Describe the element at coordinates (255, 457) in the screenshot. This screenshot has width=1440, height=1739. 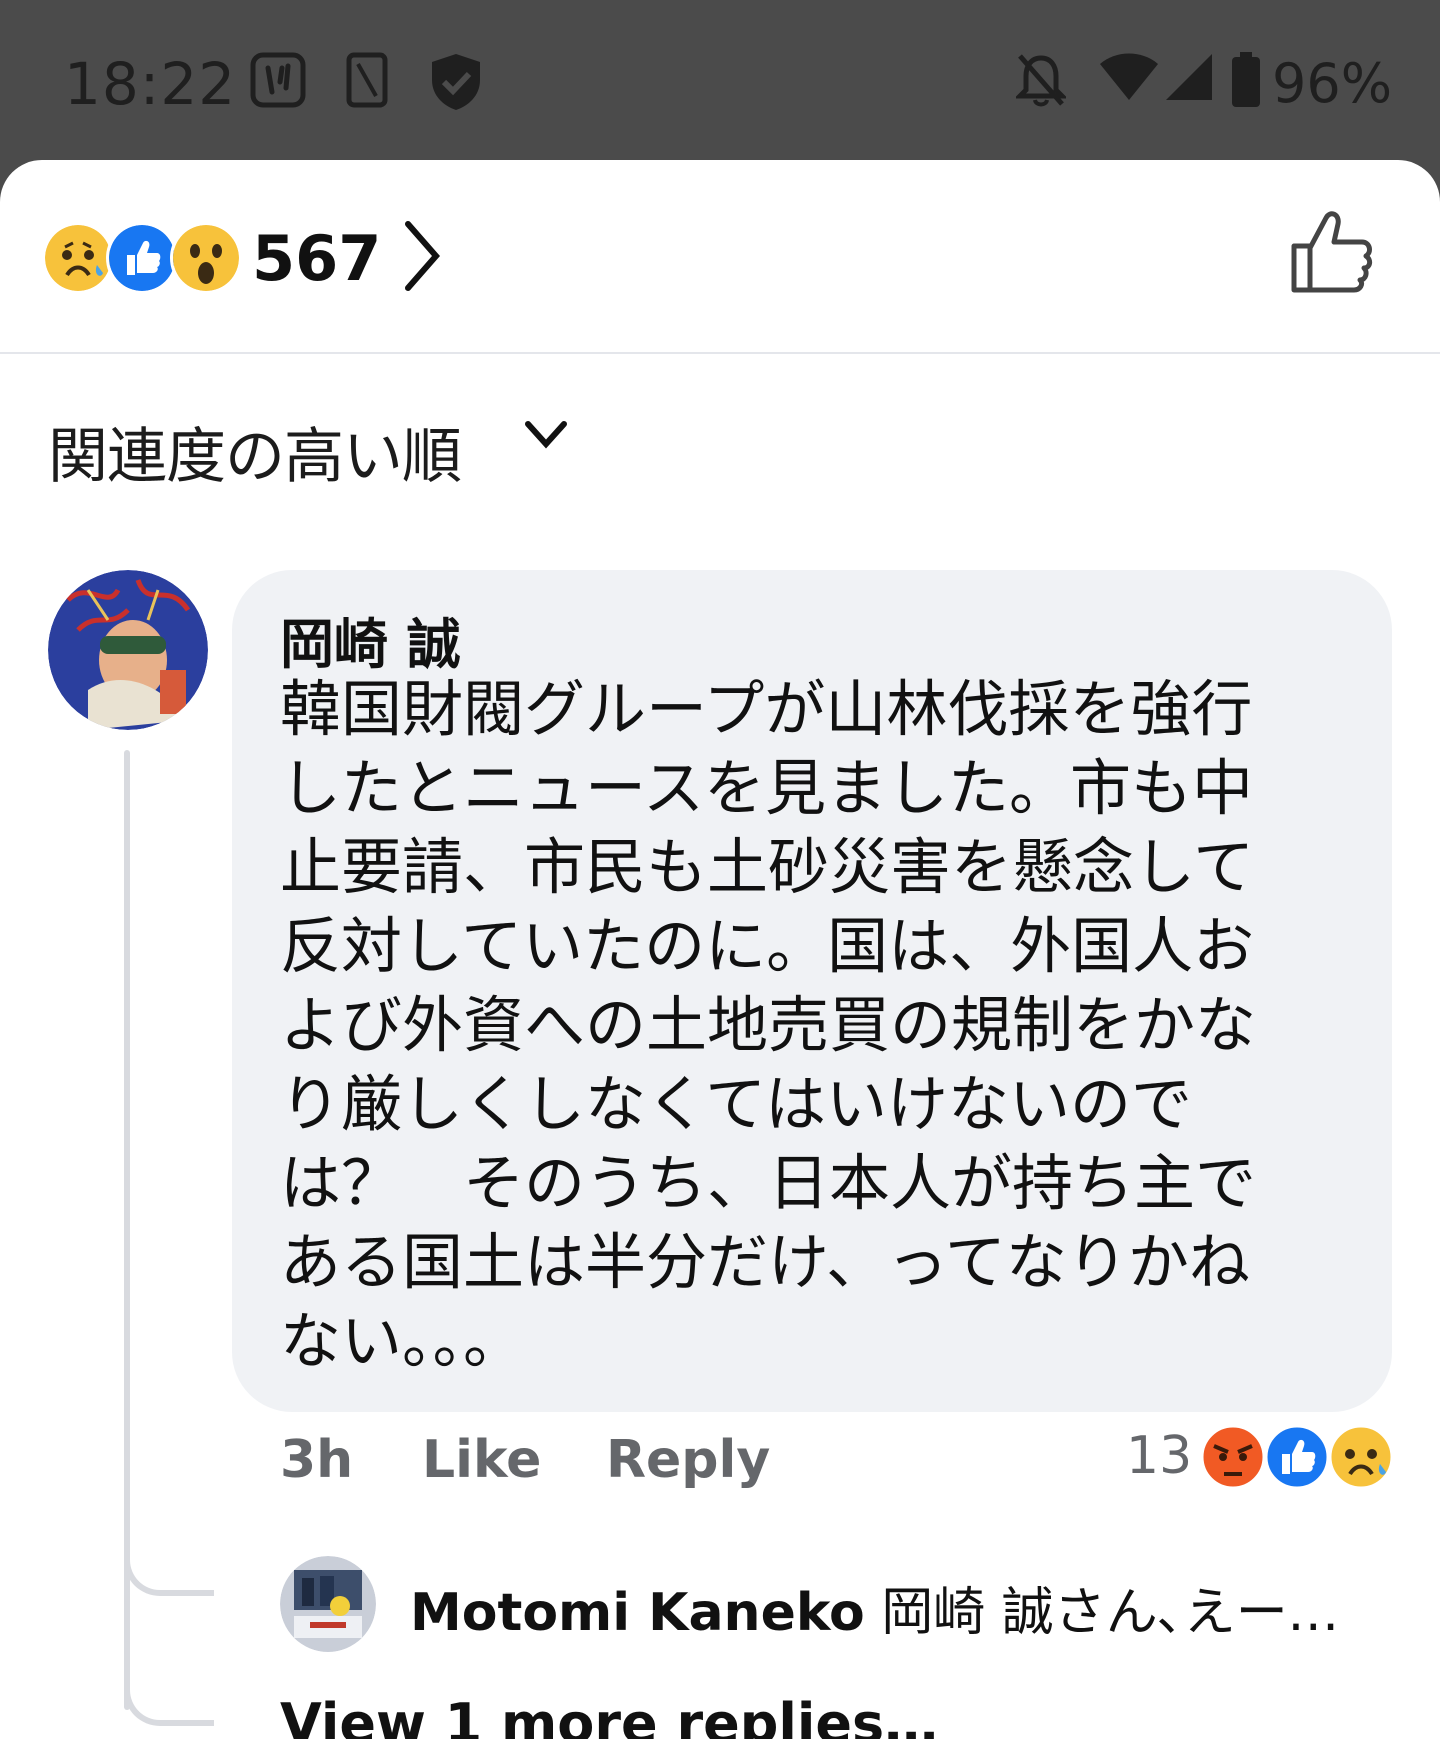
I see `sort-label: 関連度の高い順` at that location.